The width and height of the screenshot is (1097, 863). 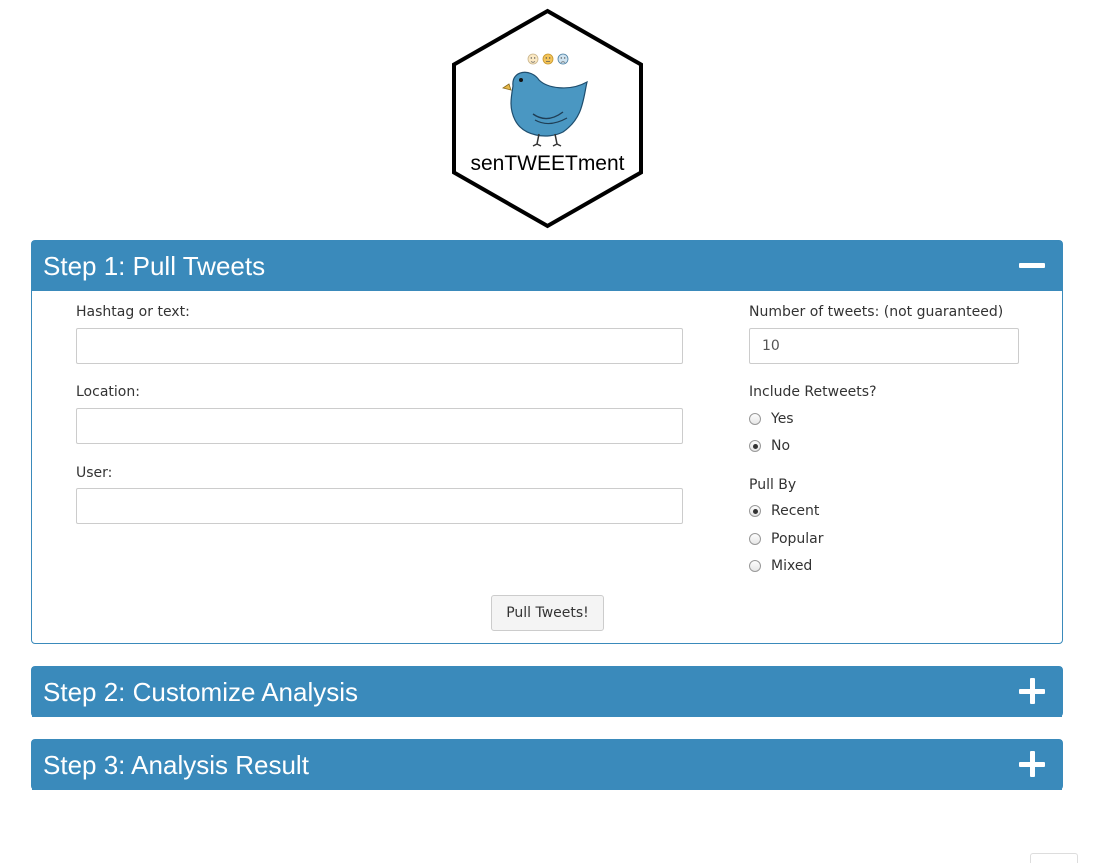 What do you see at coordinates (548, 59) in the screenshot?
I see `emoji-faces-icon` at bounding box center [548, 59].